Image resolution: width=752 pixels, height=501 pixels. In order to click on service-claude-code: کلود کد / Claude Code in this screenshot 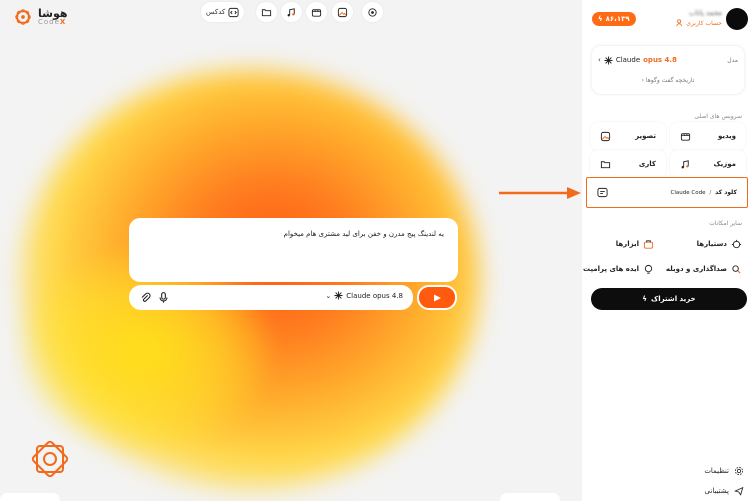, I will do `click(667, 192)`.